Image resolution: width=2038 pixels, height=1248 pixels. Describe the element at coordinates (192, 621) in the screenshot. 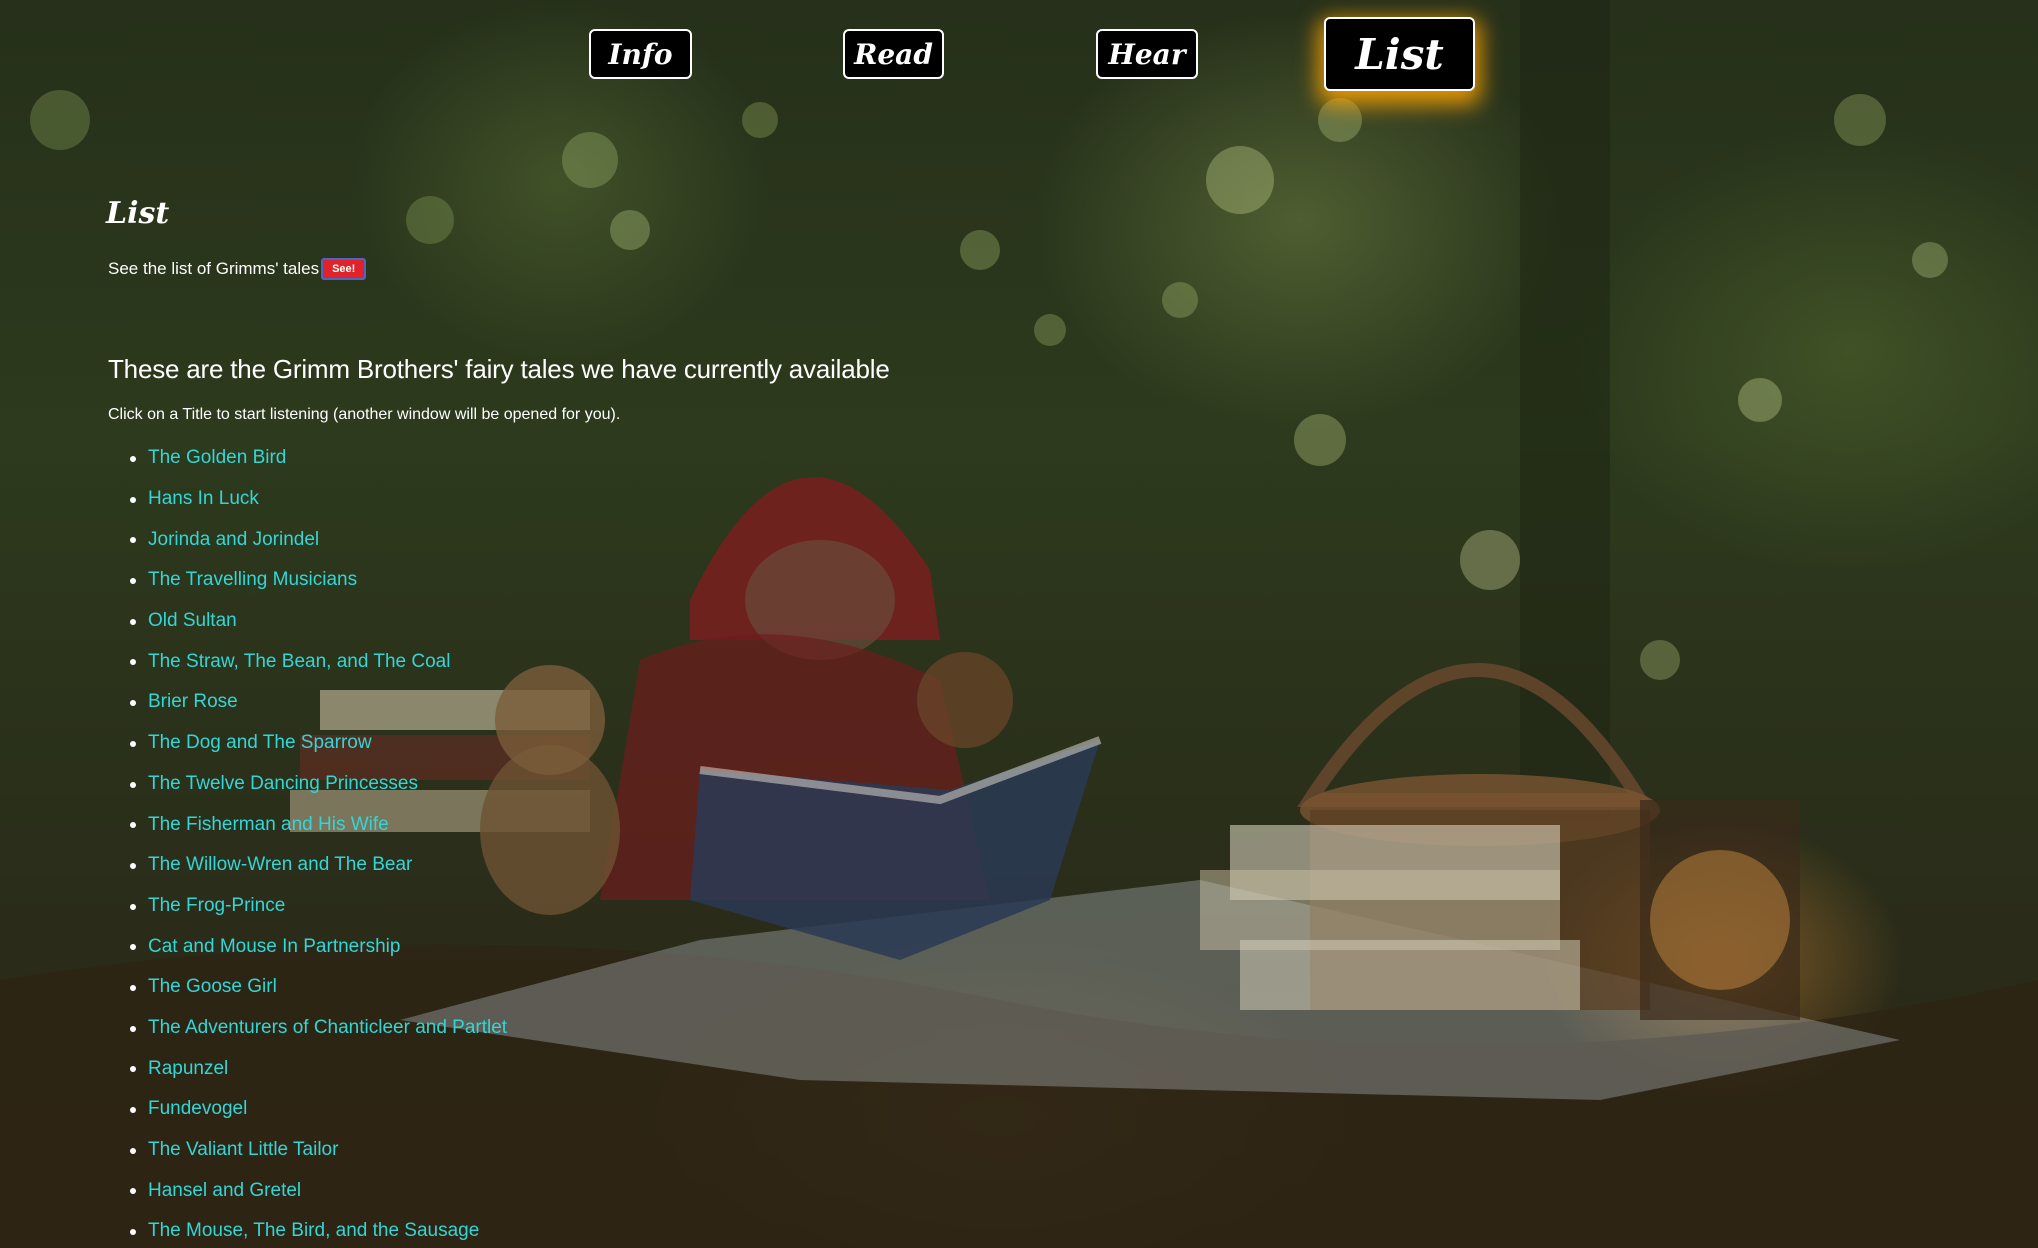

I see `tale-link: Old Sultan` at that location.